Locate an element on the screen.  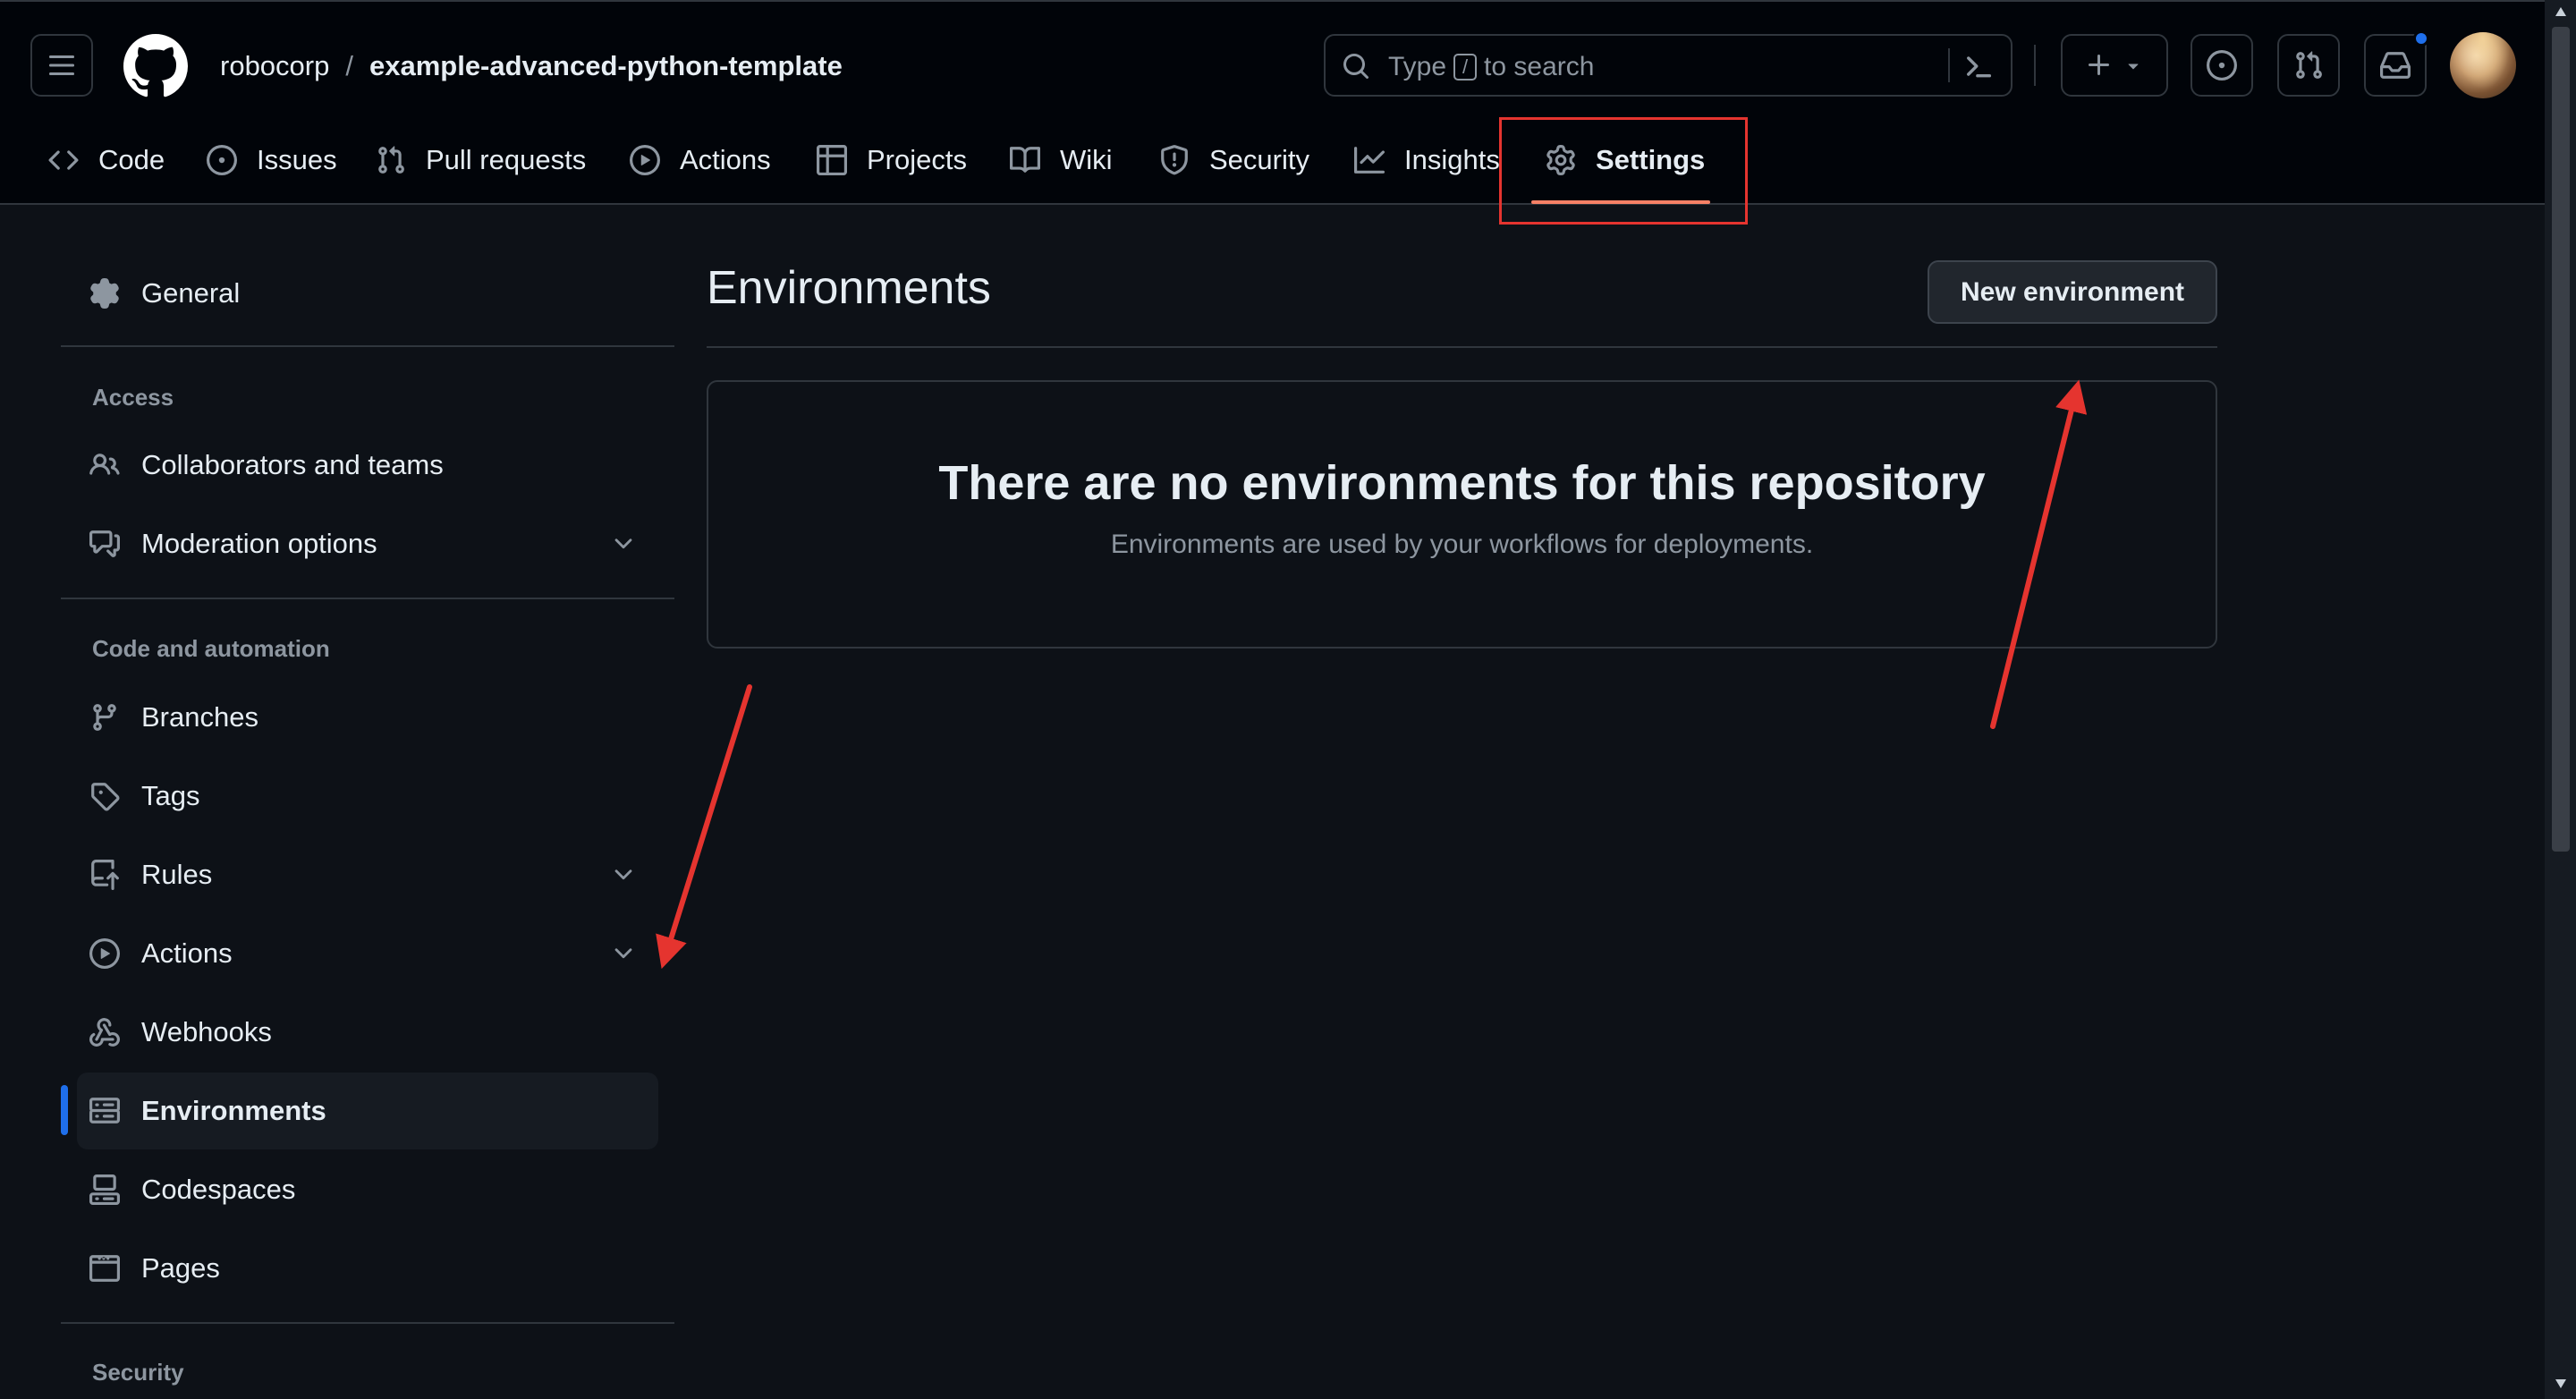
annotation-highlight-box is located at coordinates (1623, 171).